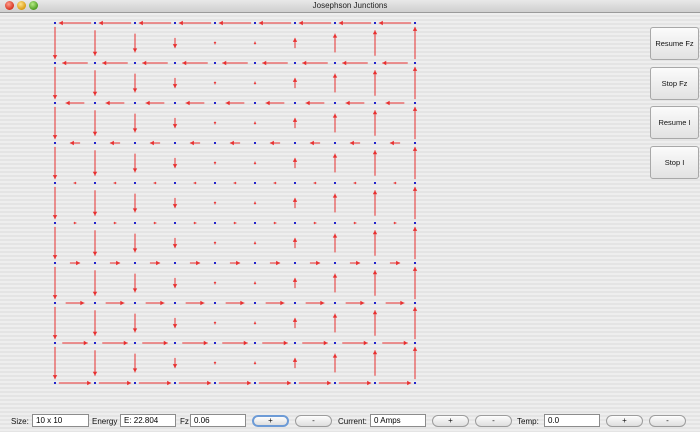 This screenshot has height=432, width=700. I want to click on energy-field, so click(148, 420).